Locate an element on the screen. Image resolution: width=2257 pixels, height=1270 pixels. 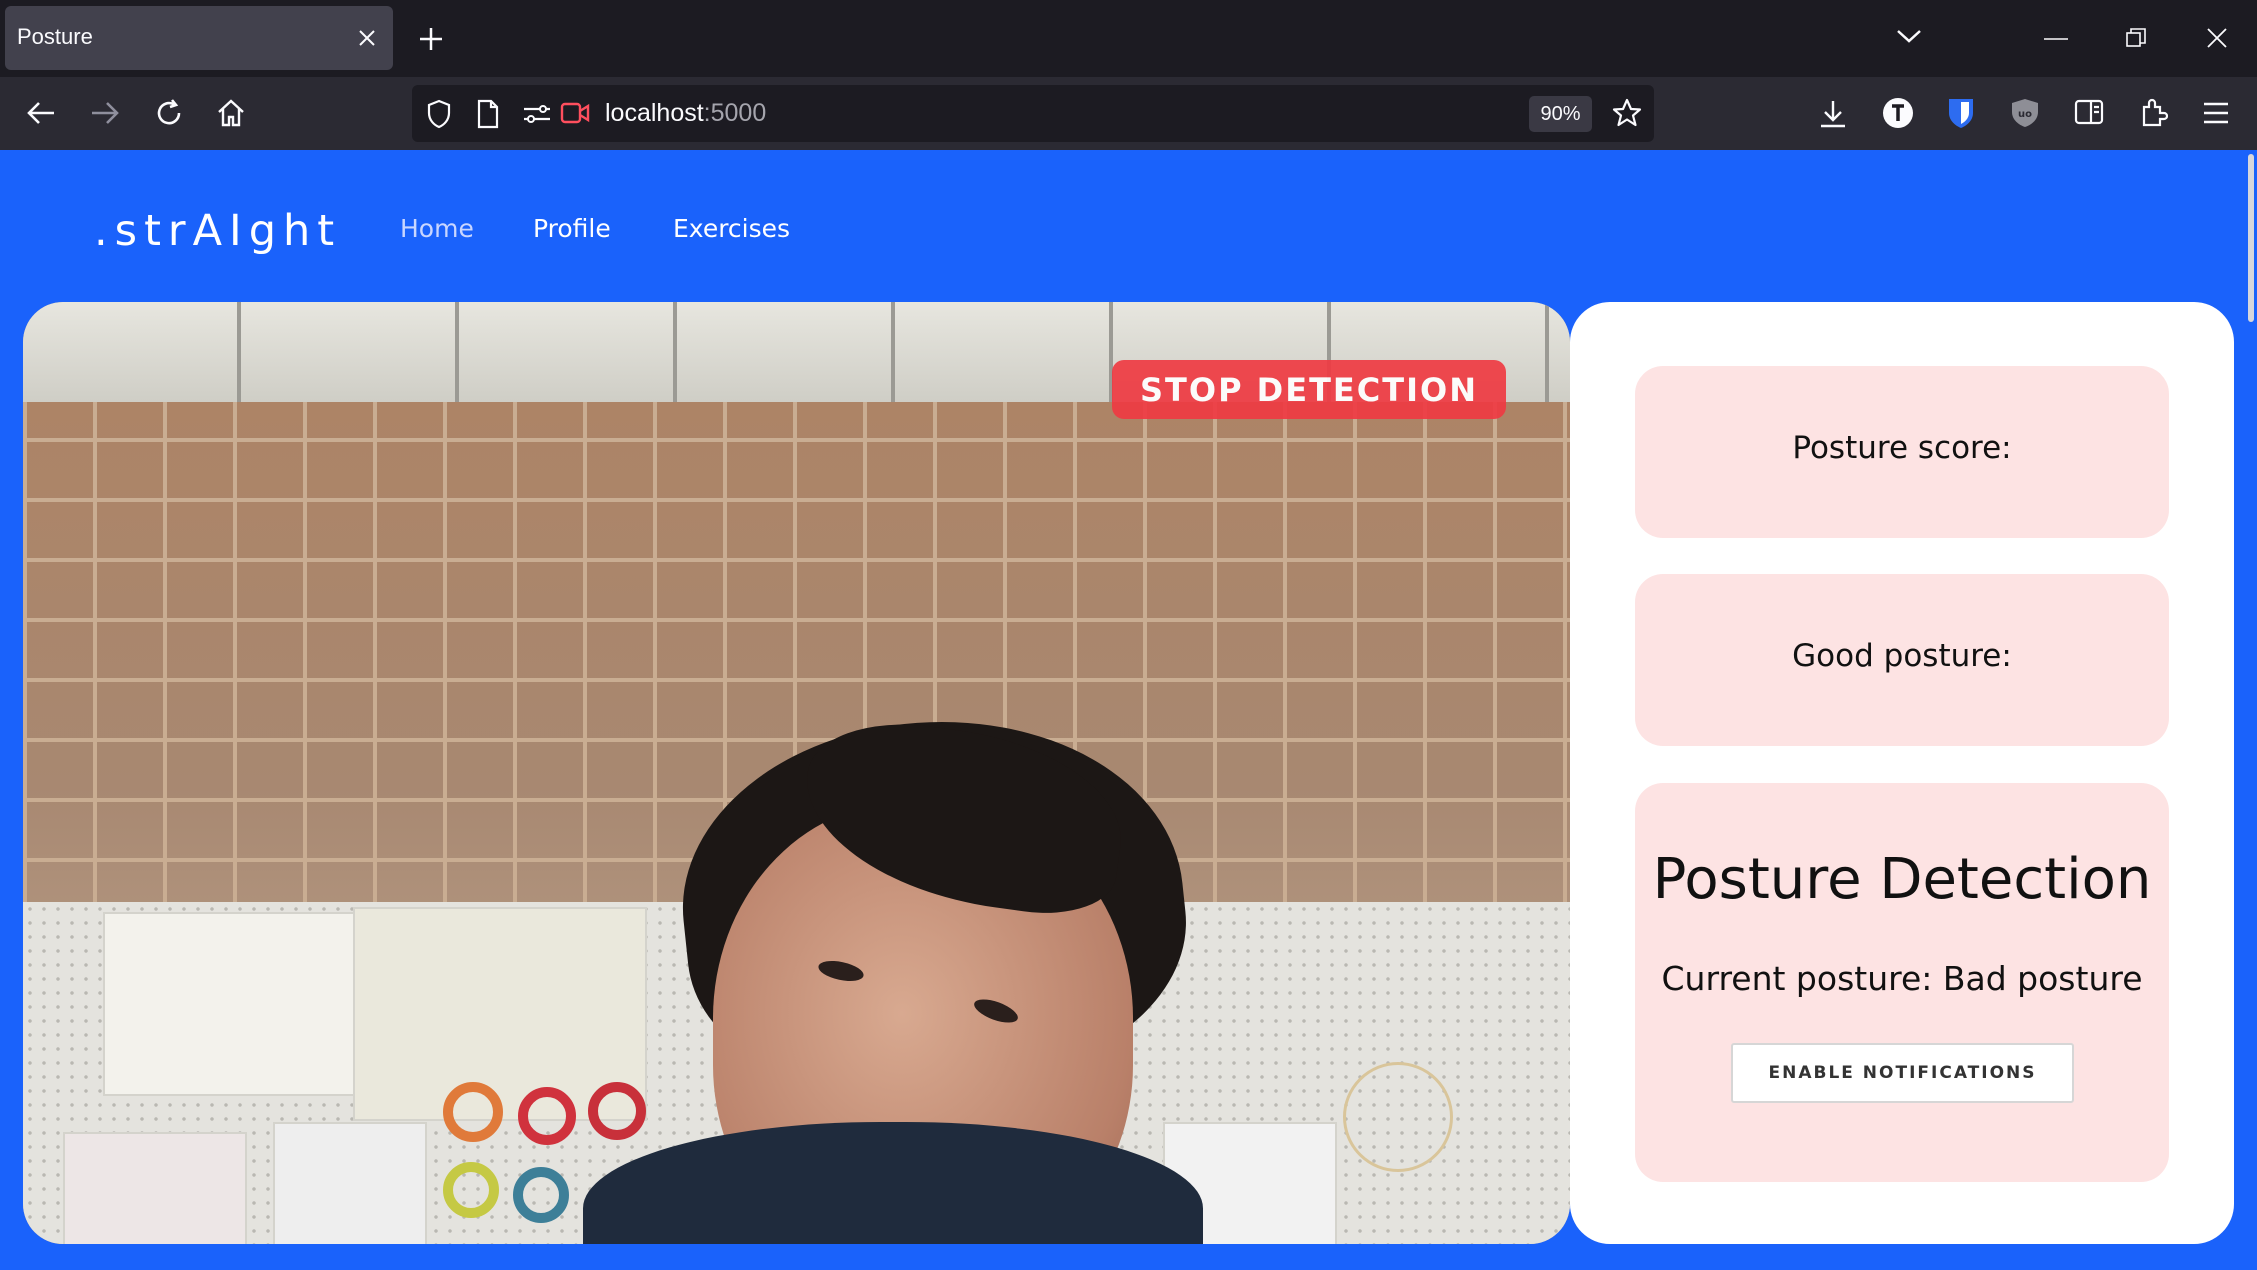
svg-text: uo is located at coordinates (2025, 114).